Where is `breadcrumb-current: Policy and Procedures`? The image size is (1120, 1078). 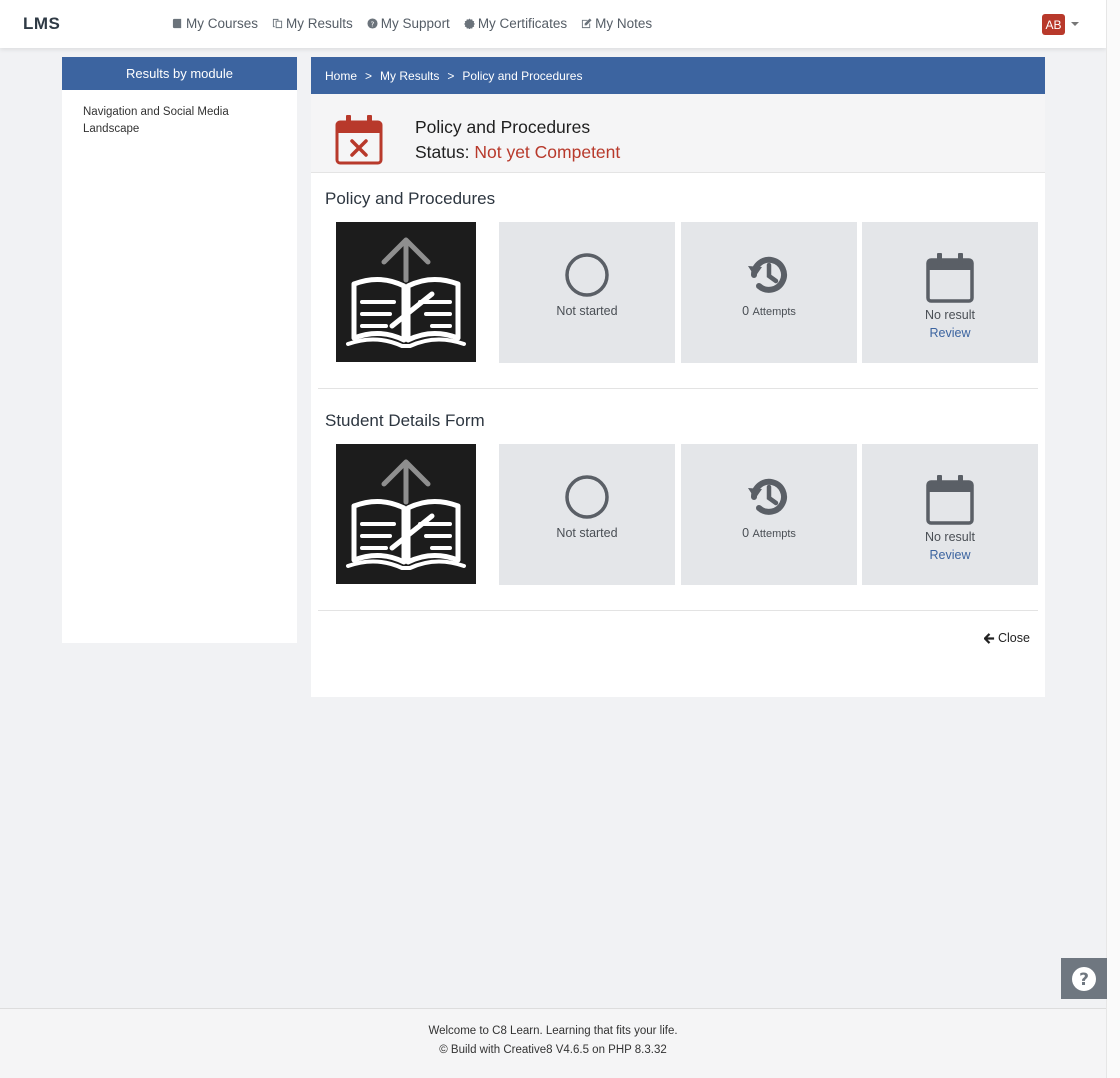 breadcrumb-current: Policy and Procedures is located at coordinates (522, 75).